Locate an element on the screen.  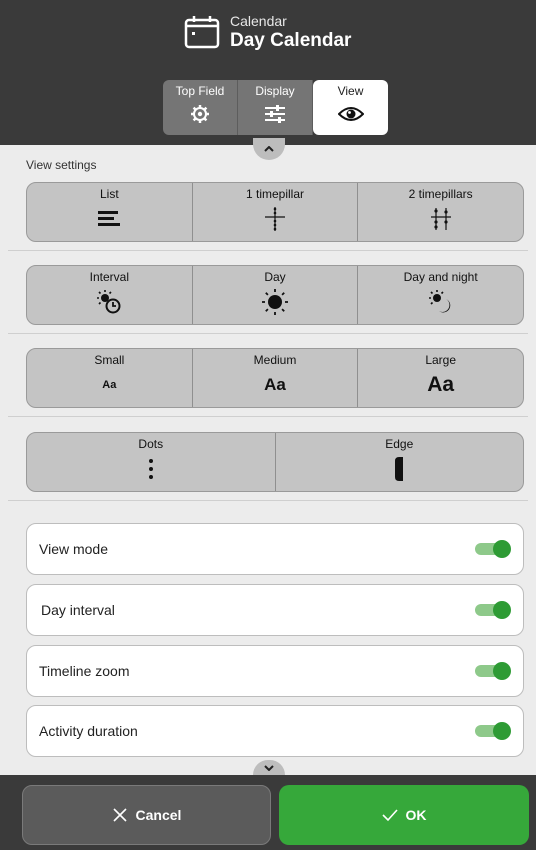
option-list: List is located at coordinates (110, 212).